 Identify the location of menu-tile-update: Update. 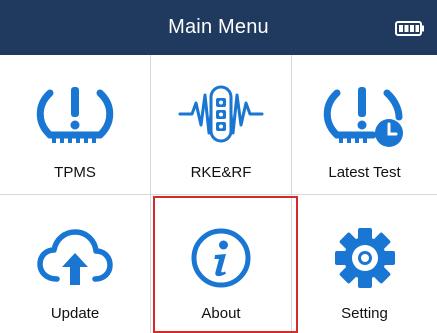
(75, 264).